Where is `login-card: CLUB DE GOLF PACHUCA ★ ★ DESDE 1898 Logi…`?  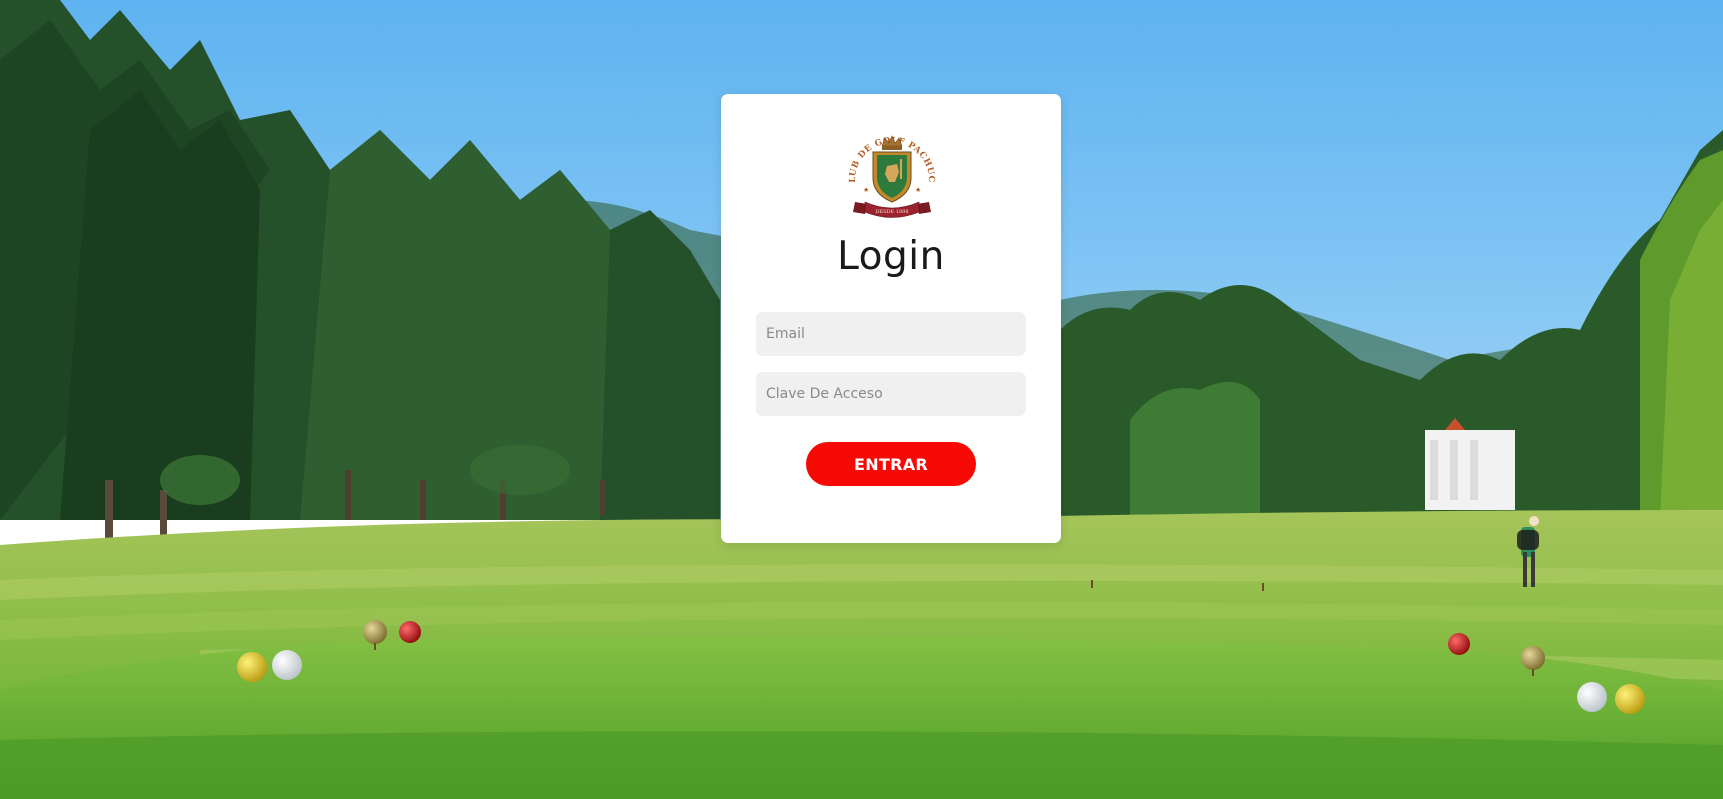 login-card: CLUB DE GOLF PACHUCA ★ ★ DESDE 1898 Logi… is located at coordinates (891, 318).